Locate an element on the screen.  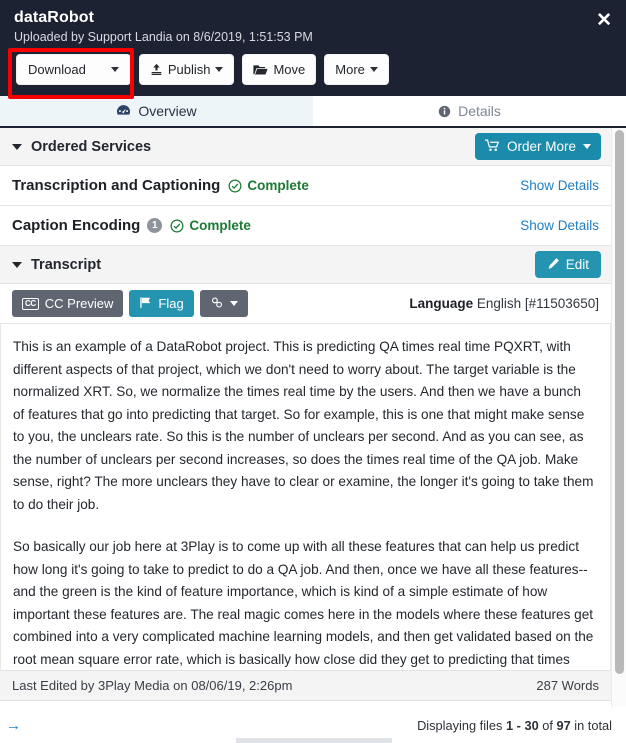
tab-overview-label: Overview is located at coordinates (167, 111).